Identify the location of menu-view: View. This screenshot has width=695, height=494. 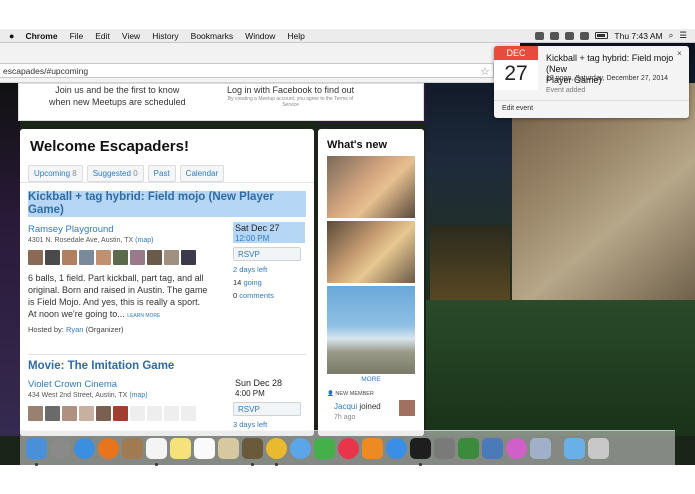
(131, 36).